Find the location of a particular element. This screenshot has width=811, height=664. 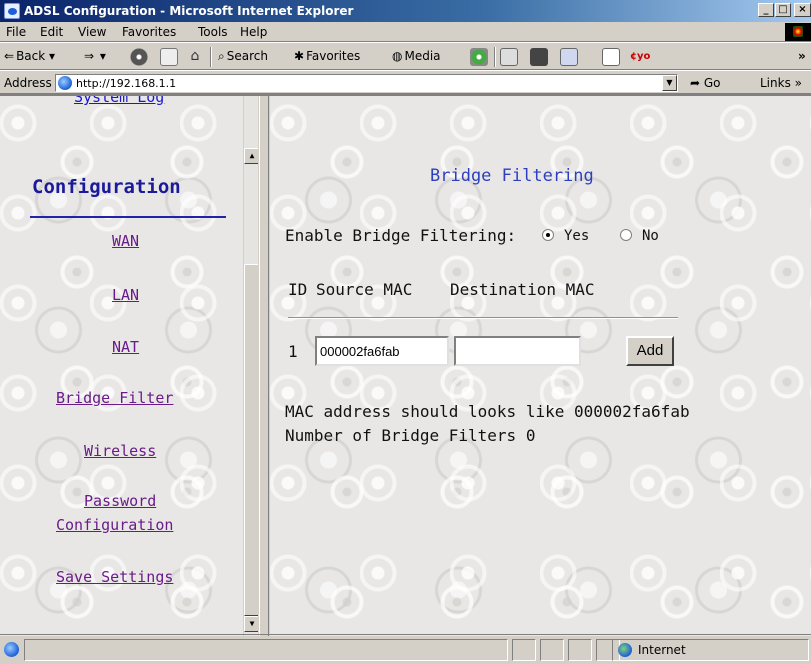

column-header-source-mac: Source MAC is located at coordinates (364, 289).